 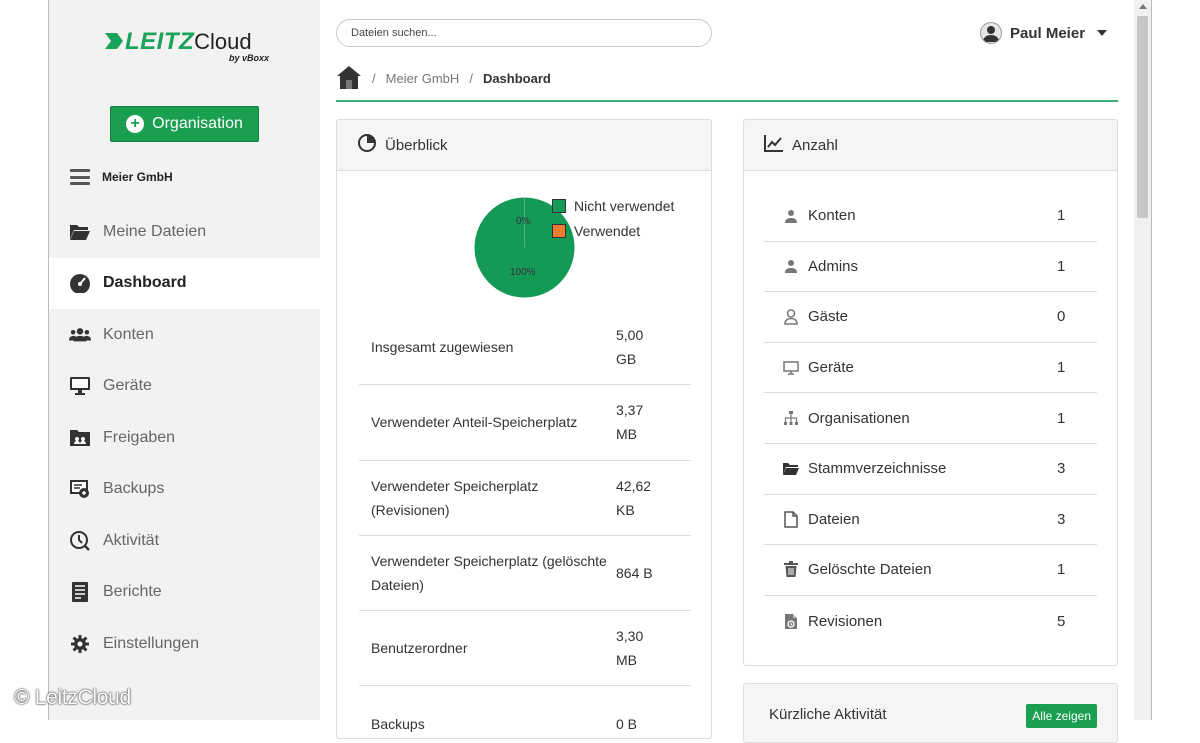 I want to click on row-label: Stammverzeichnisse, so click(x=877, y=469).